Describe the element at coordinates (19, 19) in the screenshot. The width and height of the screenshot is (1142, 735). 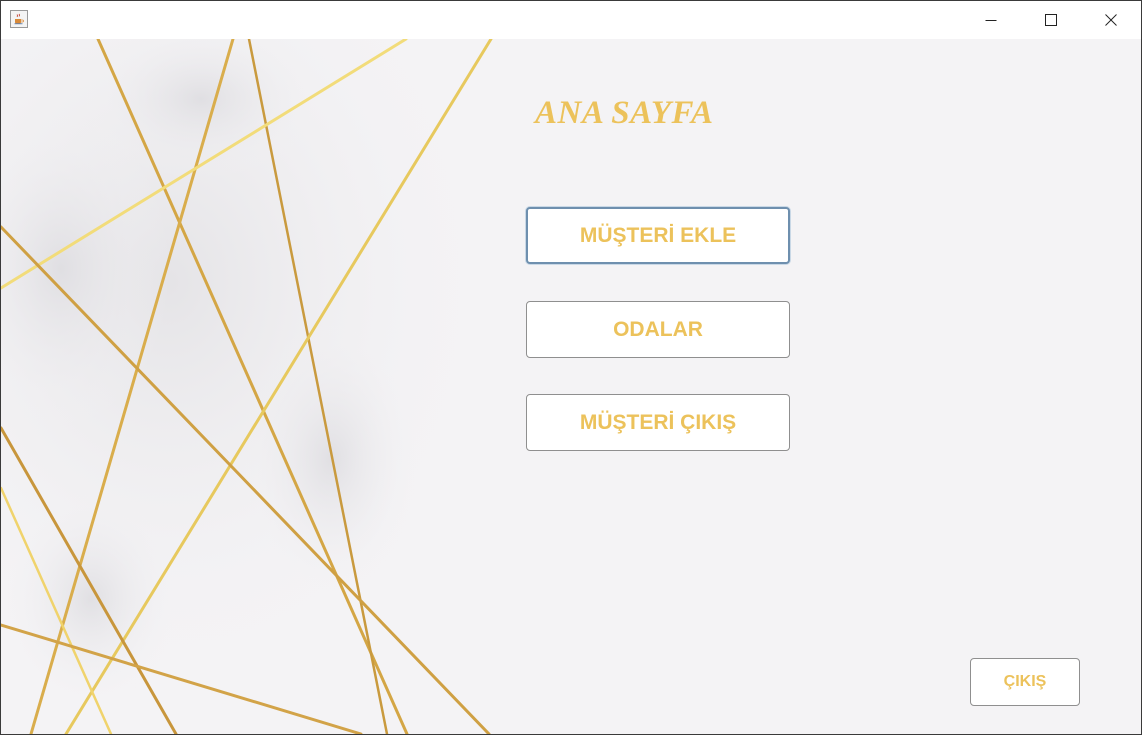
I see `java-cup-icon` at that location.